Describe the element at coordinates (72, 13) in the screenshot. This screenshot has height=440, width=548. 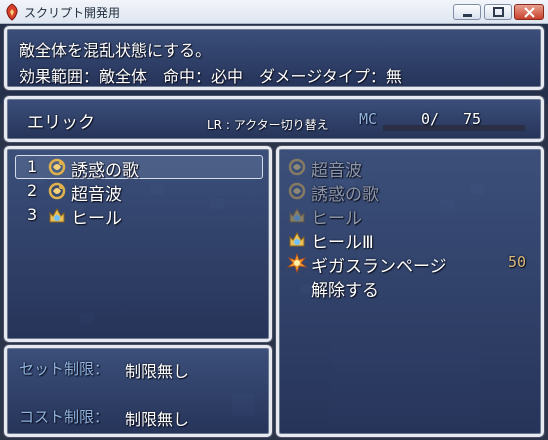
I see `window-title: スクリプト開発用` at that location.